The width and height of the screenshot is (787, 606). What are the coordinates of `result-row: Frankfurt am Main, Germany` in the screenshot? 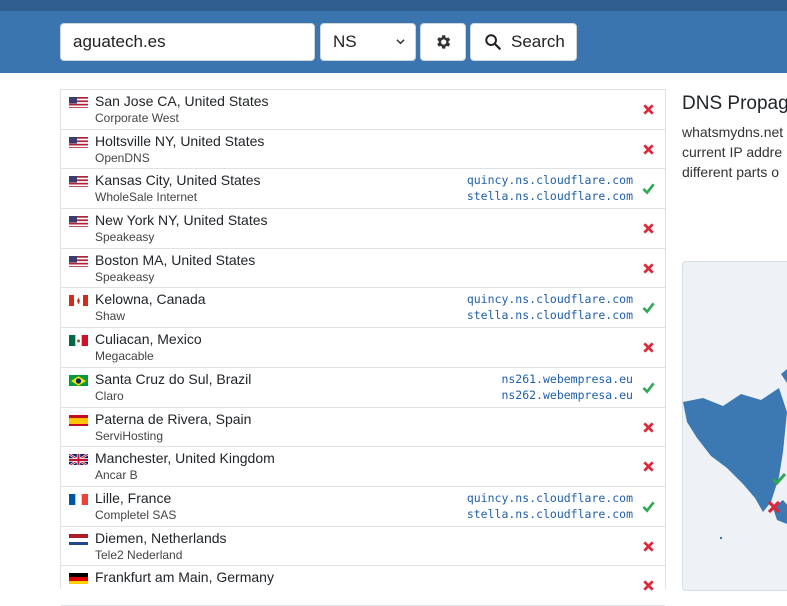 It's located at (363, 586).